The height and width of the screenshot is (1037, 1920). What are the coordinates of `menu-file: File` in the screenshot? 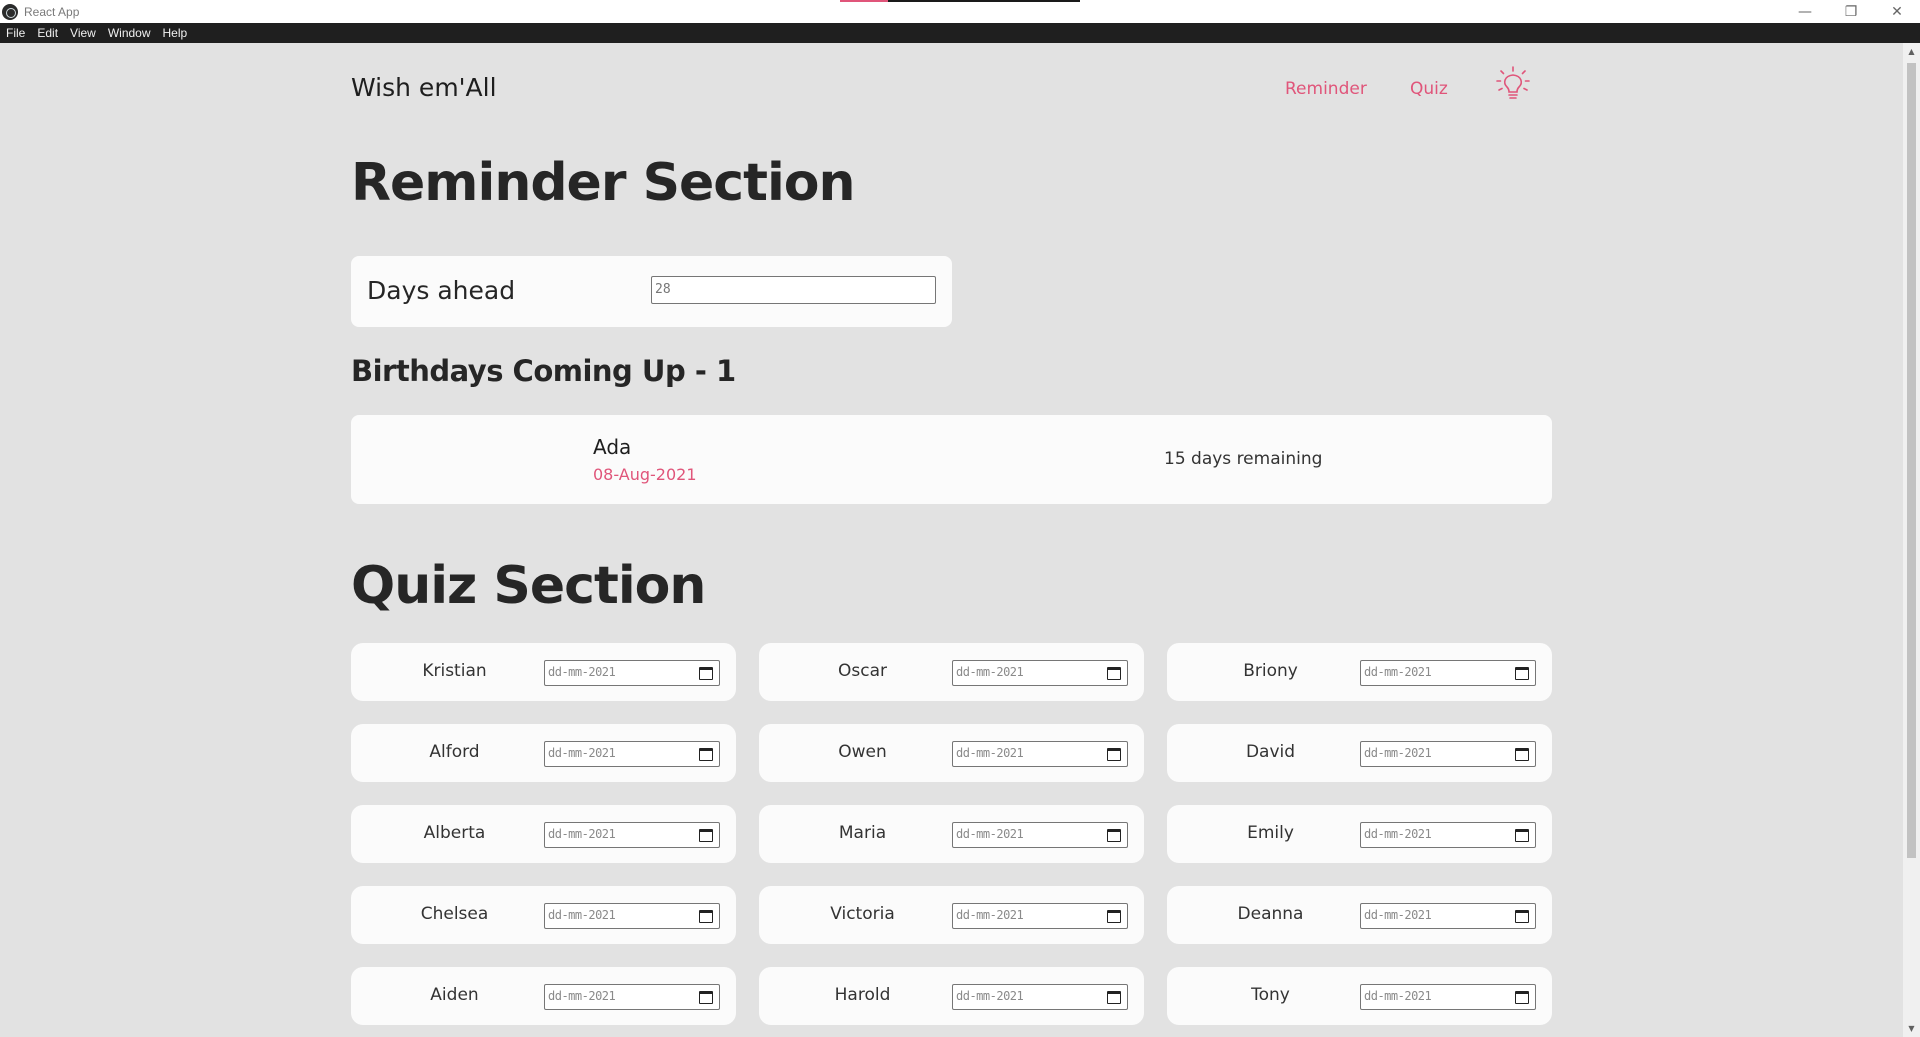 It's located at (15, 33).